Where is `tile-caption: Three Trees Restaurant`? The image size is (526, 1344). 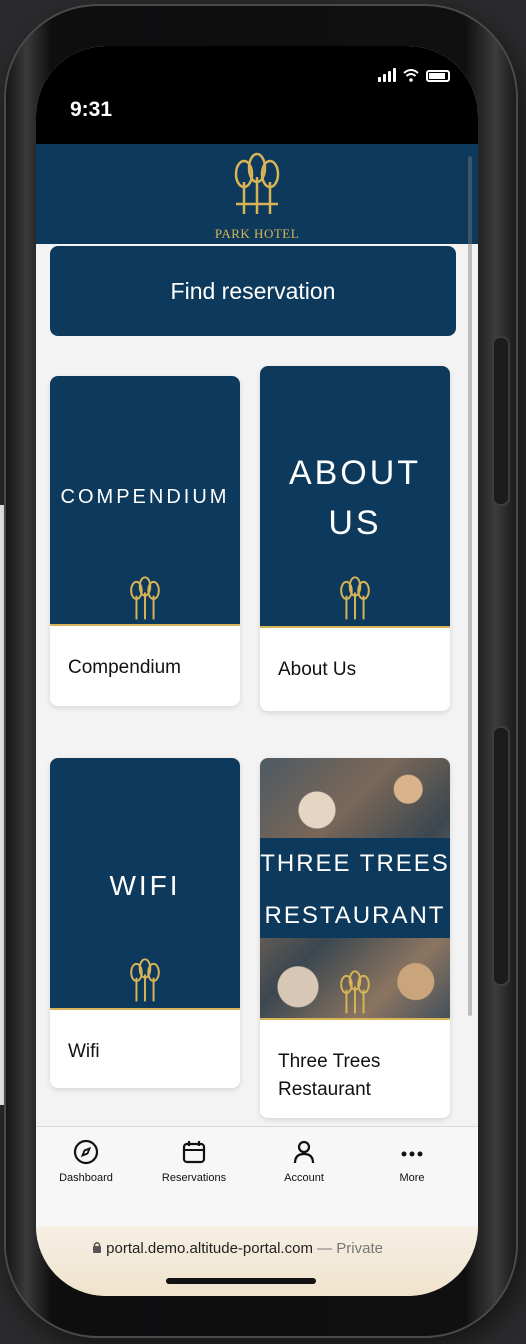 tile-caption: Three Trees Restaurant is located at coordinates (329, 1075).